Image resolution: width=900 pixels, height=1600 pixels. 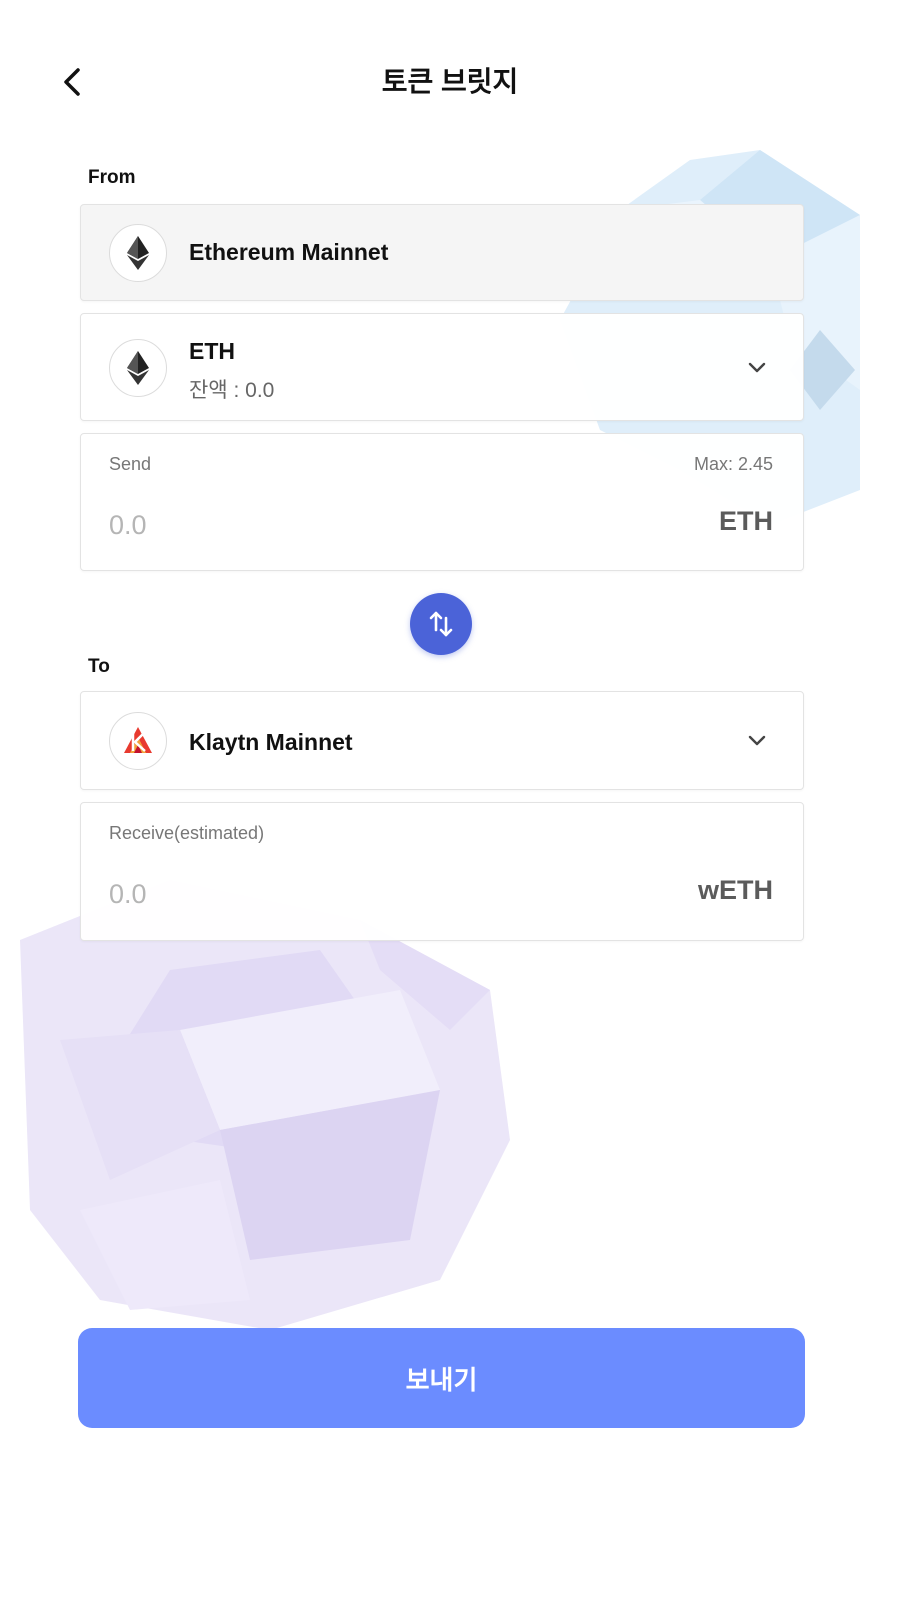 What do you see at coordinates (442, 367) in the screenshot?
I see `from-token-selector: ETH 잔액 : 0.0` at bounding box center [442, 367].